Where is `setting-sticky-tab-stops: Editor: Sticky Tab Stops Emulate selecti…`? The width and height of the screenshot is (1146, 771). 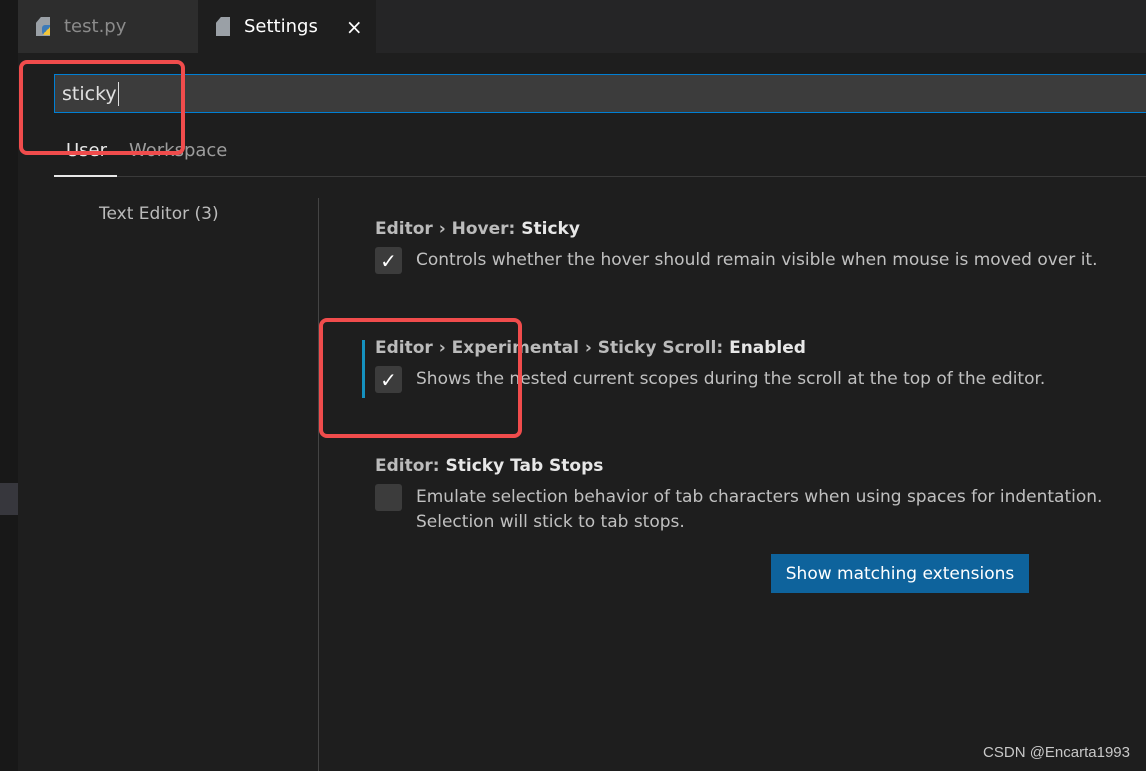 setting-sticky-tab-stops: Editor: Sticky Tab Stops Emulate selecti… is located at coordinates (760, 495).